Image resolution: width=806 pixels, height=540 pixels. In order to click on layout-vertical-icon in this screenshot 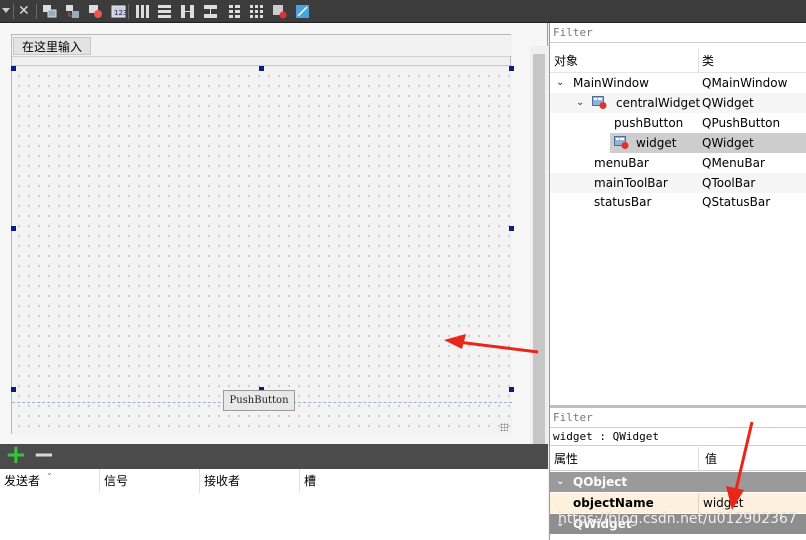, I will do `click(164, 11)`.